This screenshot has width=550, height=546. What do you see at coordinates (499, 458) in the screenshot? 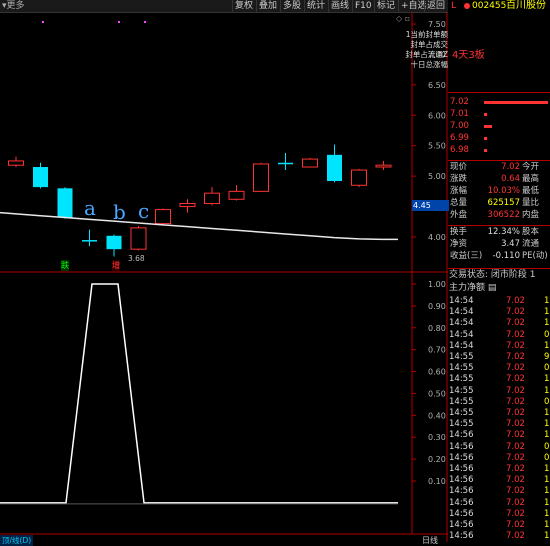
I see `tick-row: 14:56 7.02 0` at bounding box center [499, 458].